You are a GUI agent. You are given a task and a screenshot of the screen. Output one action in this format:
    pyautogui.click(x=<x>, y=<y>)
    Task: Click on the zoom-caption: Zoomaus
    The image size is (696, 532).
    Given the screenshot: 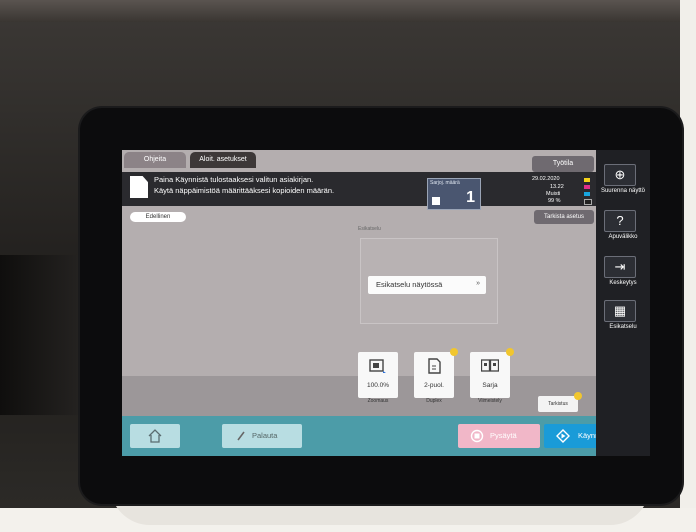 What is the action you would take?
    pyautogui.click(x=378, y=401)
    